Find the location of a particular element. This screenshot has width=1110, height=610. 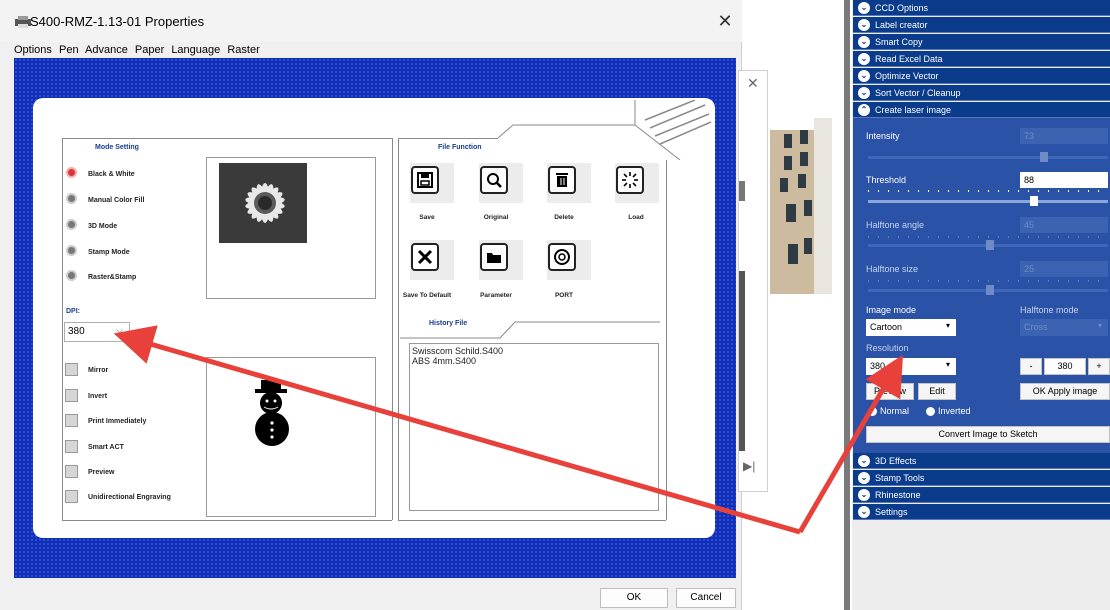

section-settings: ⌄ Settings is located at coordinates (981, 512).